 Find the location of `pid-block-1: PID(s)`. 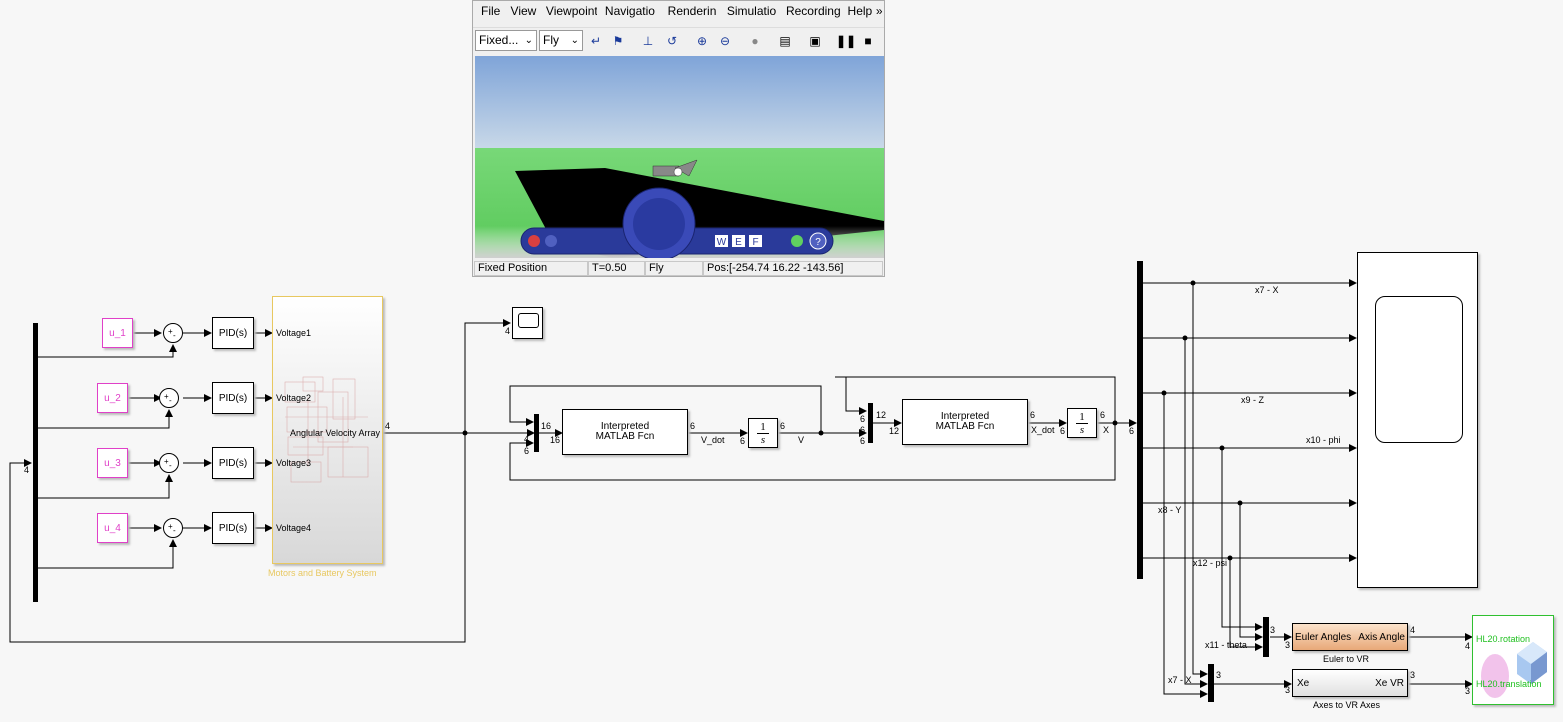

pid-block-1: PID(s) is located at coordinates (233, 333).